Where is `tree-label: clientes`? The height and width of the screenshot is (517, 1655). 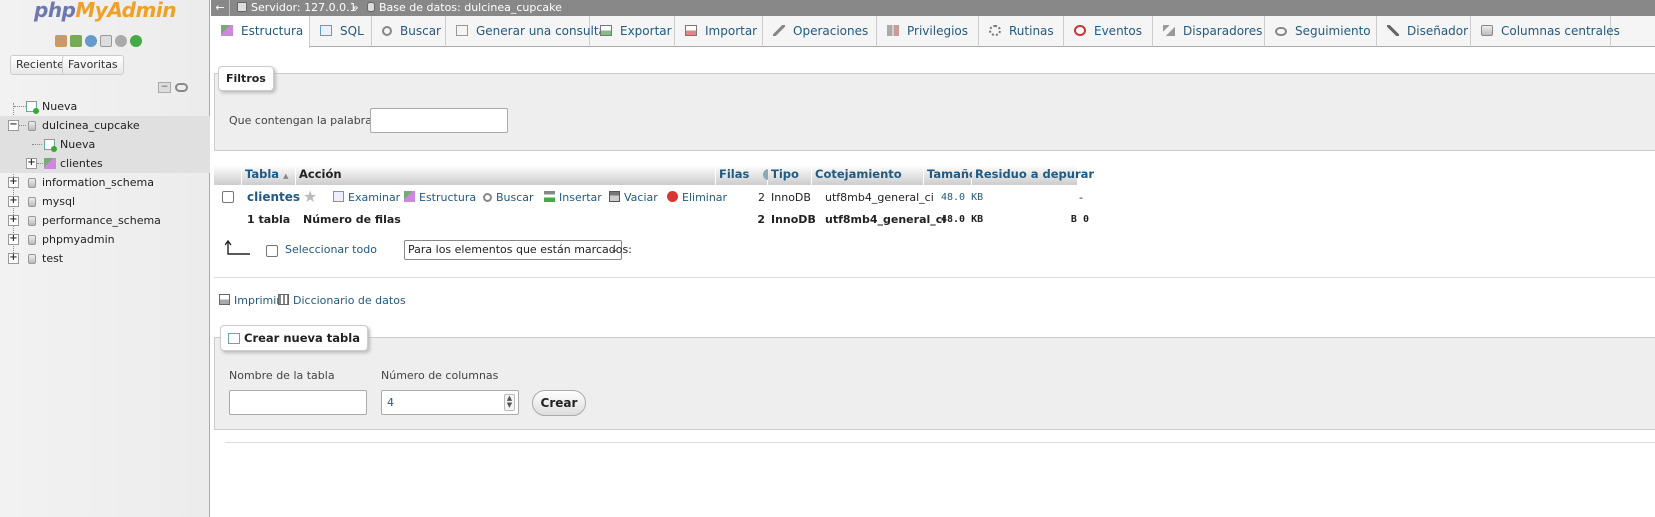
tree-label: clientes is located at coordinates (81, 163).